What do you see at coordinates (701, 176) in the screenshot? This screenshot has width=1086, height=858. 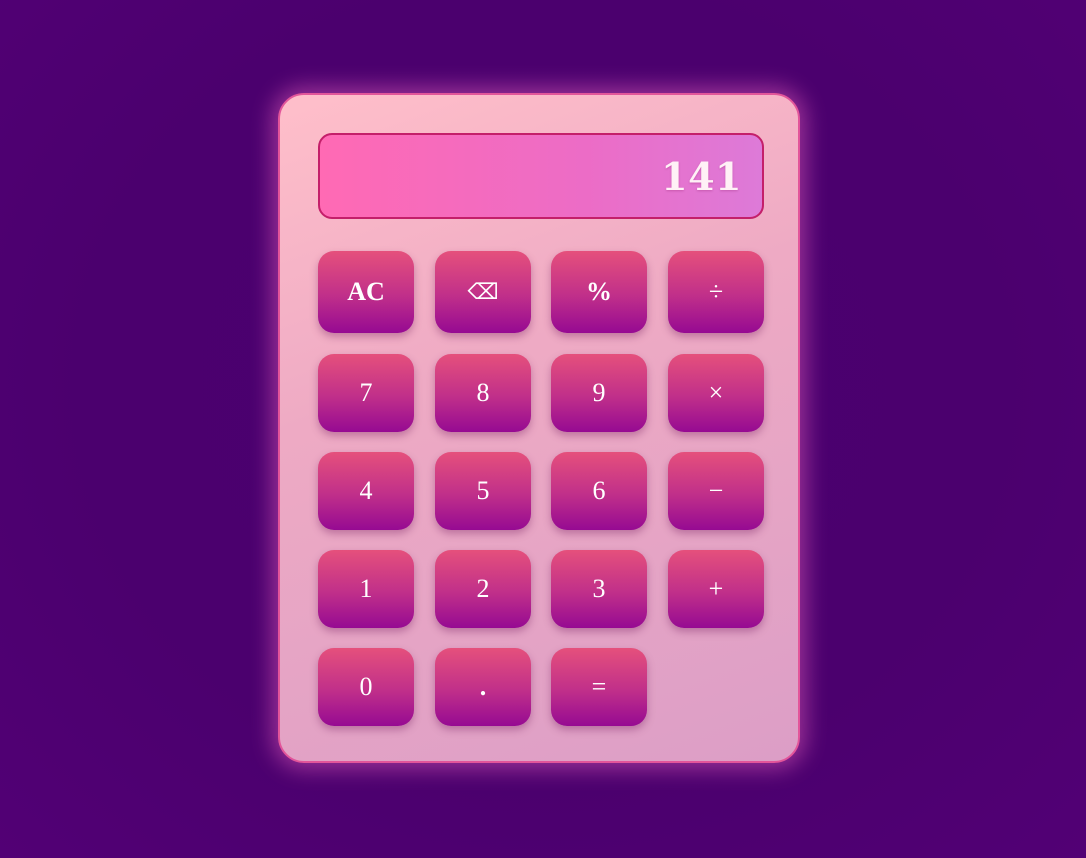 I see `display-value: 141` at bounding box center [701, 176].